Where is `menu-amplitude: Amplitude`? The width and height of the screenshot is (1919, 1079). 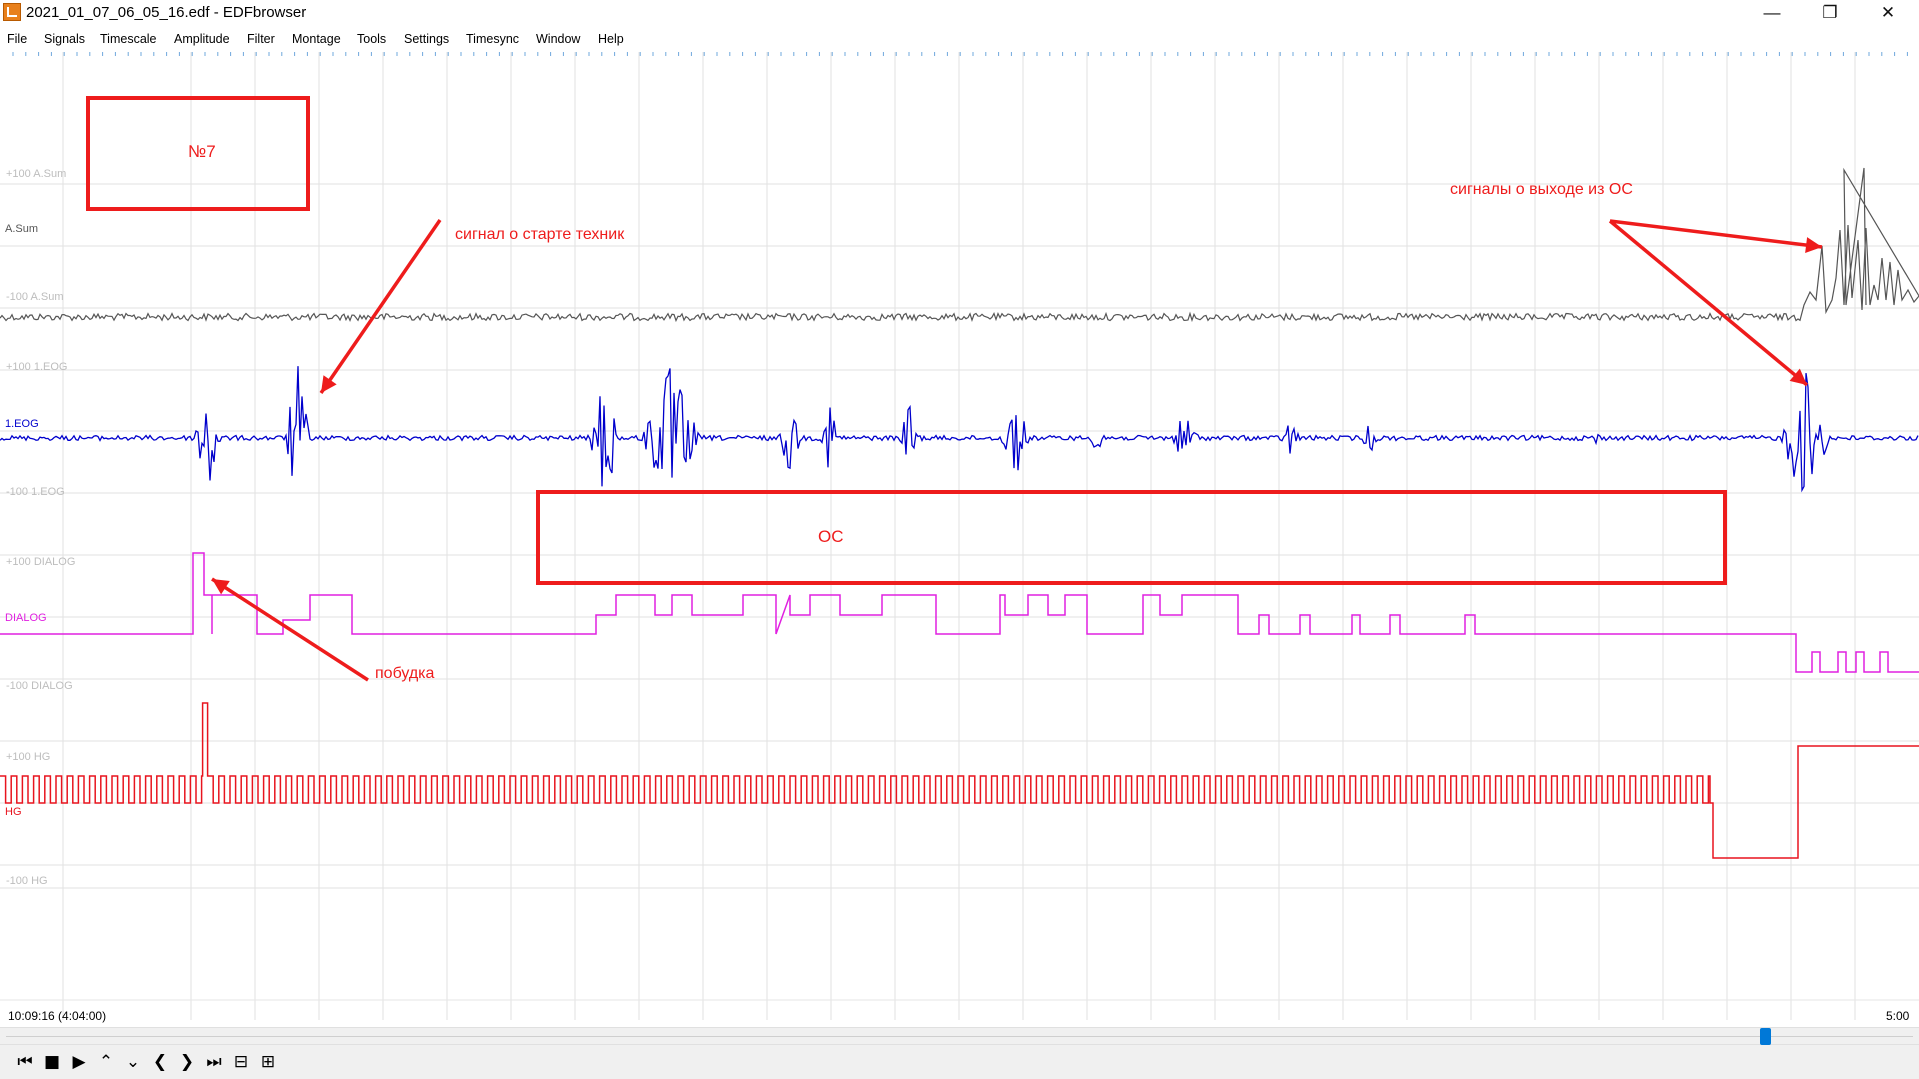 menu-amplitude: Amplitude is located at coordinates (202, 39).